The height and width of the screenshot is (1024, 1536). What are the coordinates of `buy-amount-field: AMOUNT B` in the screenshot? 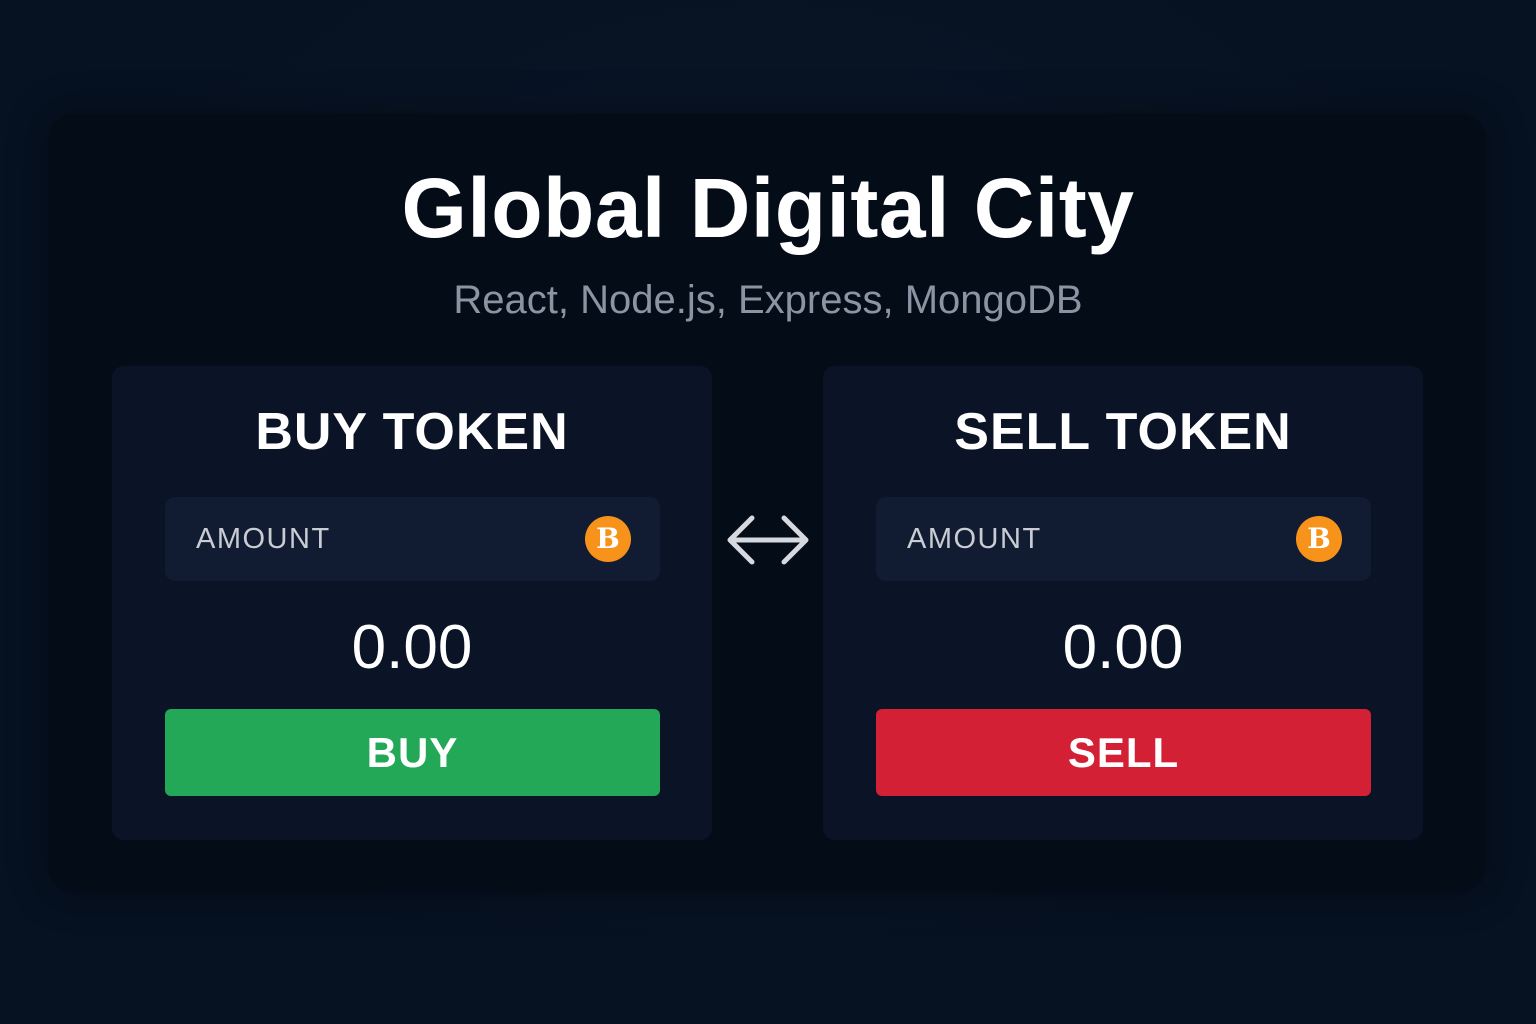 It's located at (412, 539).